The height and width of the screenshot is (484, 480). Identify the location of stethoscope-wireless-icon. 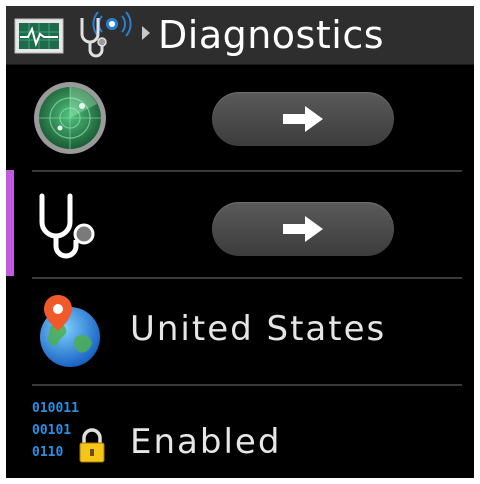
(106, 34).